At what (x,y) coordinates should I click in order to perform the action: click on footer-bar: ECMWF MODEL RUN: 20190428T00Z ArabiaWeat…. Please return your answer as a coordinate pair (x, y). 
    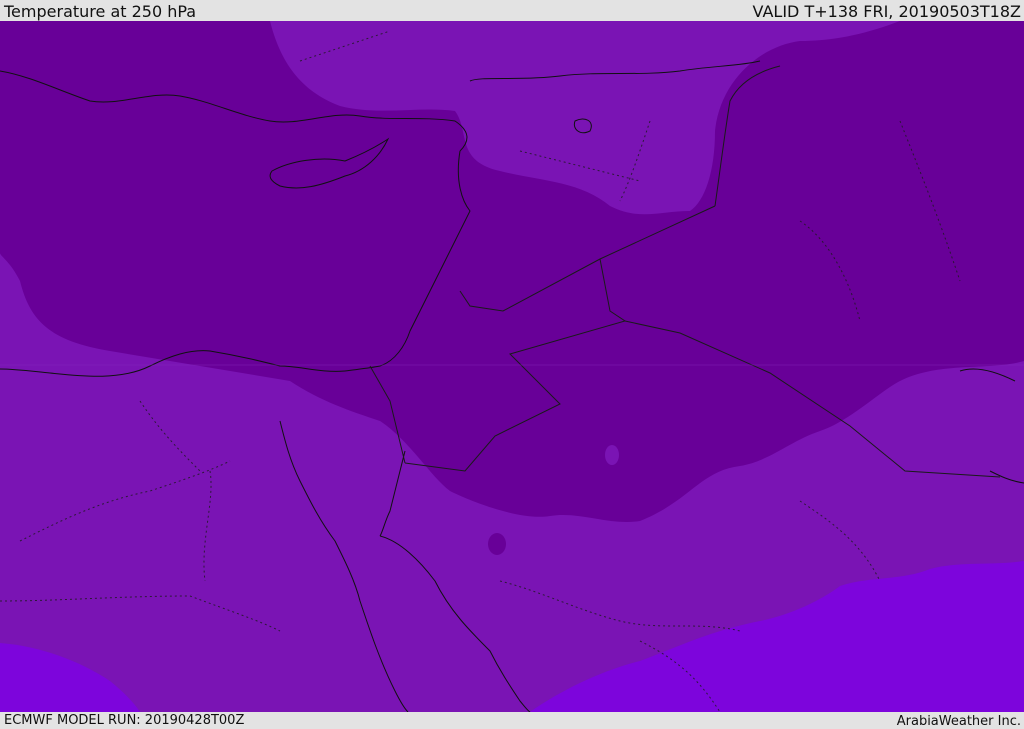
    Looking at the image, I should click on (512, 720).